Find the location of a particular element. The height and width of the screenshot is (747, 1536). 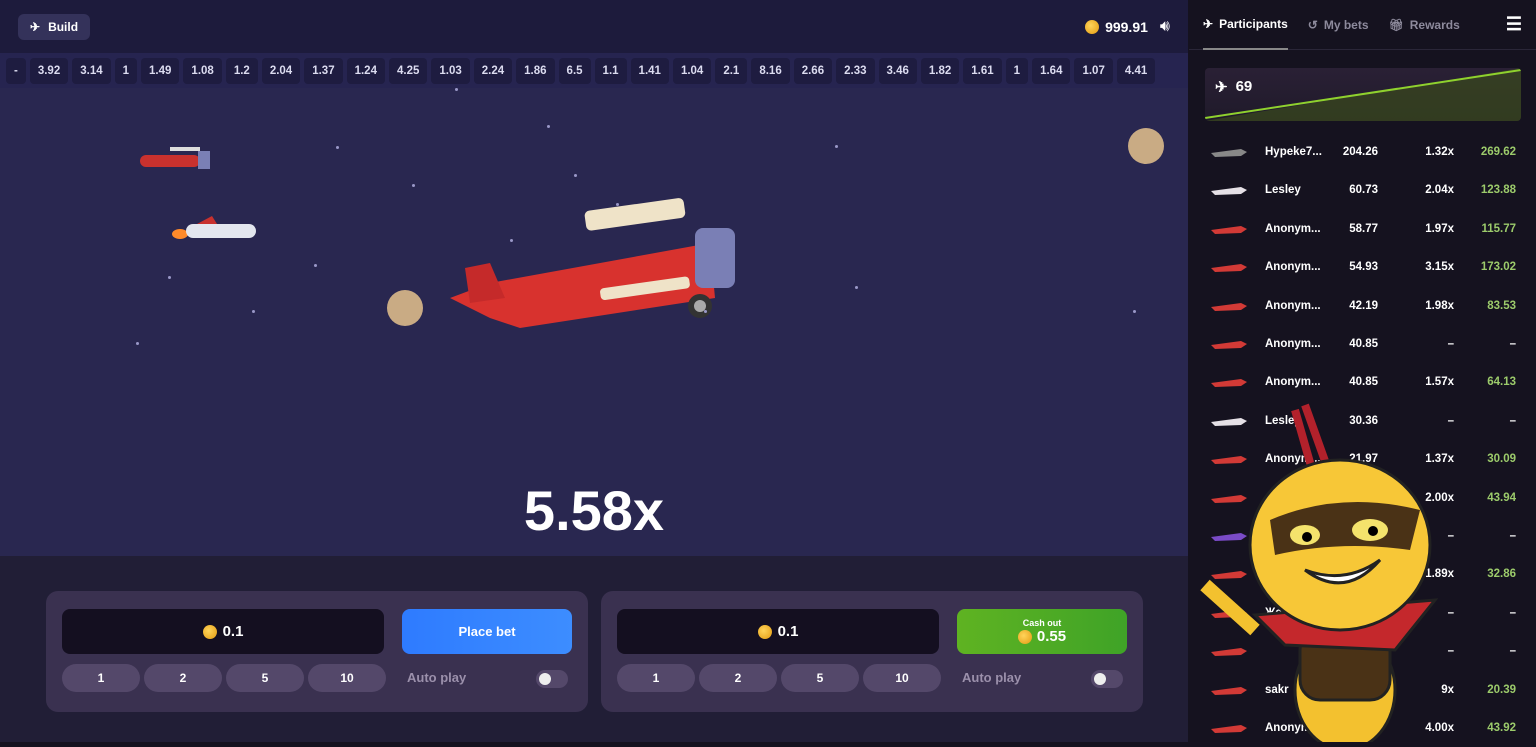

top-bar: ✈ Build 999.91 🔊︎ is located at coordinates (594, 26).